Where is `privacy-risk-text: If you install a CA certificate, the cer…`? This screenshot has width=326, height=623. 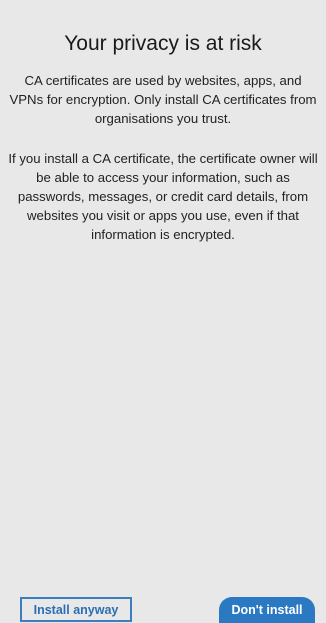
privacy-risk-text: If you install a CA certificate, the cer… is located at coordinates (163, 196).